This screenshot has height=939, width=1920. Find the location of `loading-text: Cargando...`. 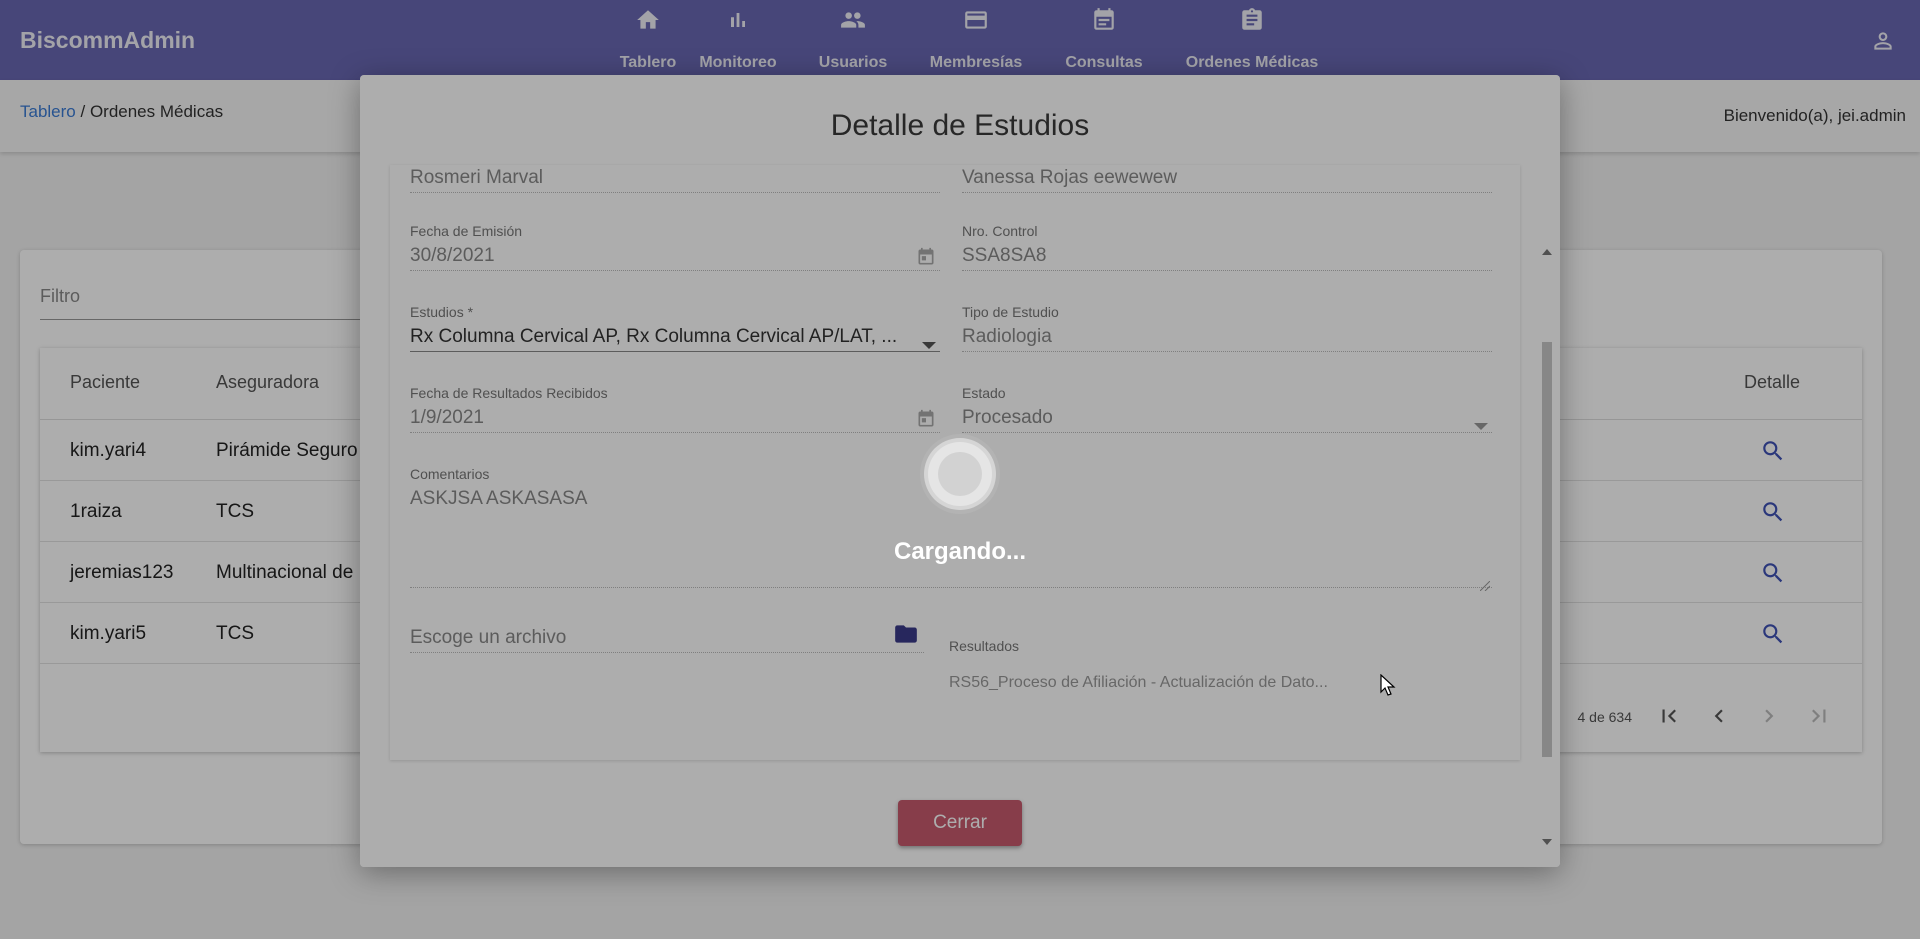

loading-text: Cargando... is located at coordinates (959, 551).